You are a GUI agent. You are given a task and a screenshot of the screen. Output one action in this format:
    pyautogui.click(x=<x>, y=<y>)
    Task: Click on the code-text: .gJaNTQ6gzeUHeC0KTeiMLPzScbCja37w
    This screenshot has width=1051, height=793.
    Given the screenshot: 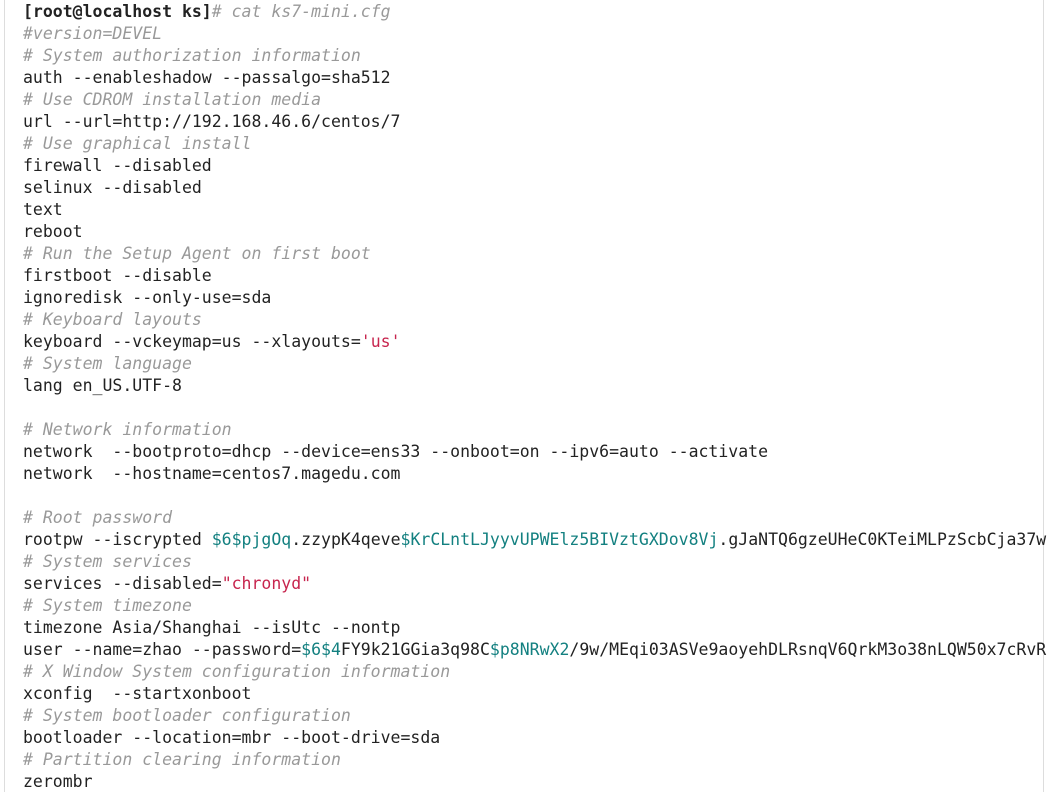 What is the action you would take?
    pyautogui.click(x=882, y=539)
    